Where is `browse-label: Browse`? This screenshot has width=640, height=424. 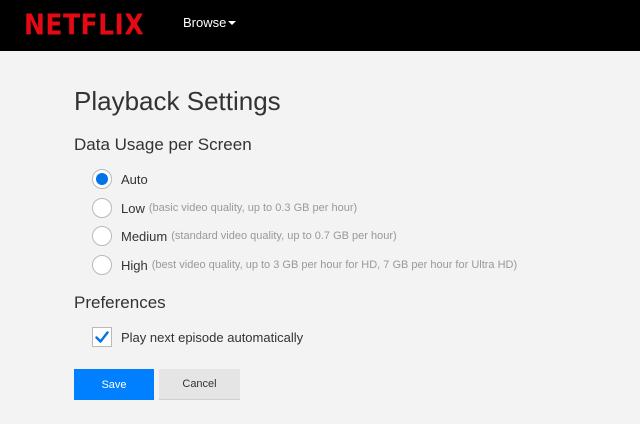 browse-label: Browse is located at coordinates (205, 22).